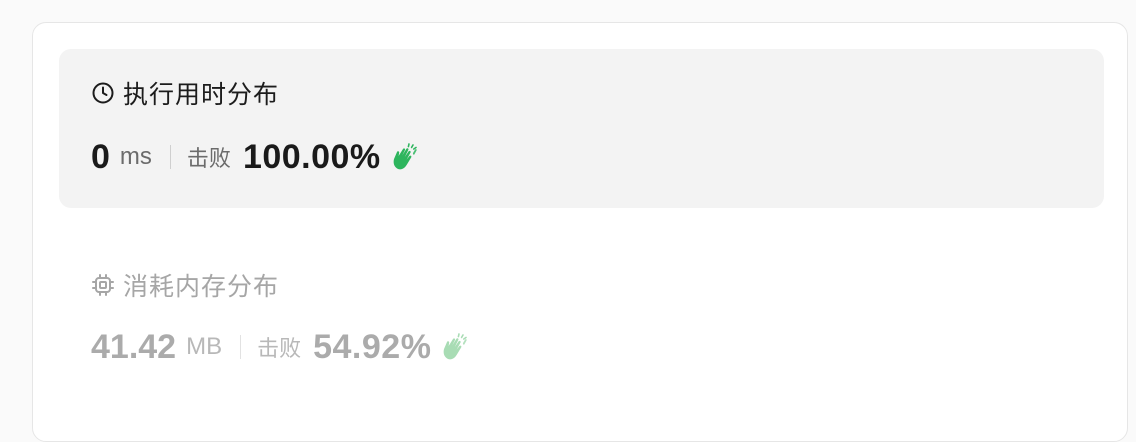 Image resolution: width=1136 pixels, height=442 pixels. What do you see at coordinates (279, 349) in the screenshot?
I see `memory-beat-label: 击败` at bounding box center [279, 349].